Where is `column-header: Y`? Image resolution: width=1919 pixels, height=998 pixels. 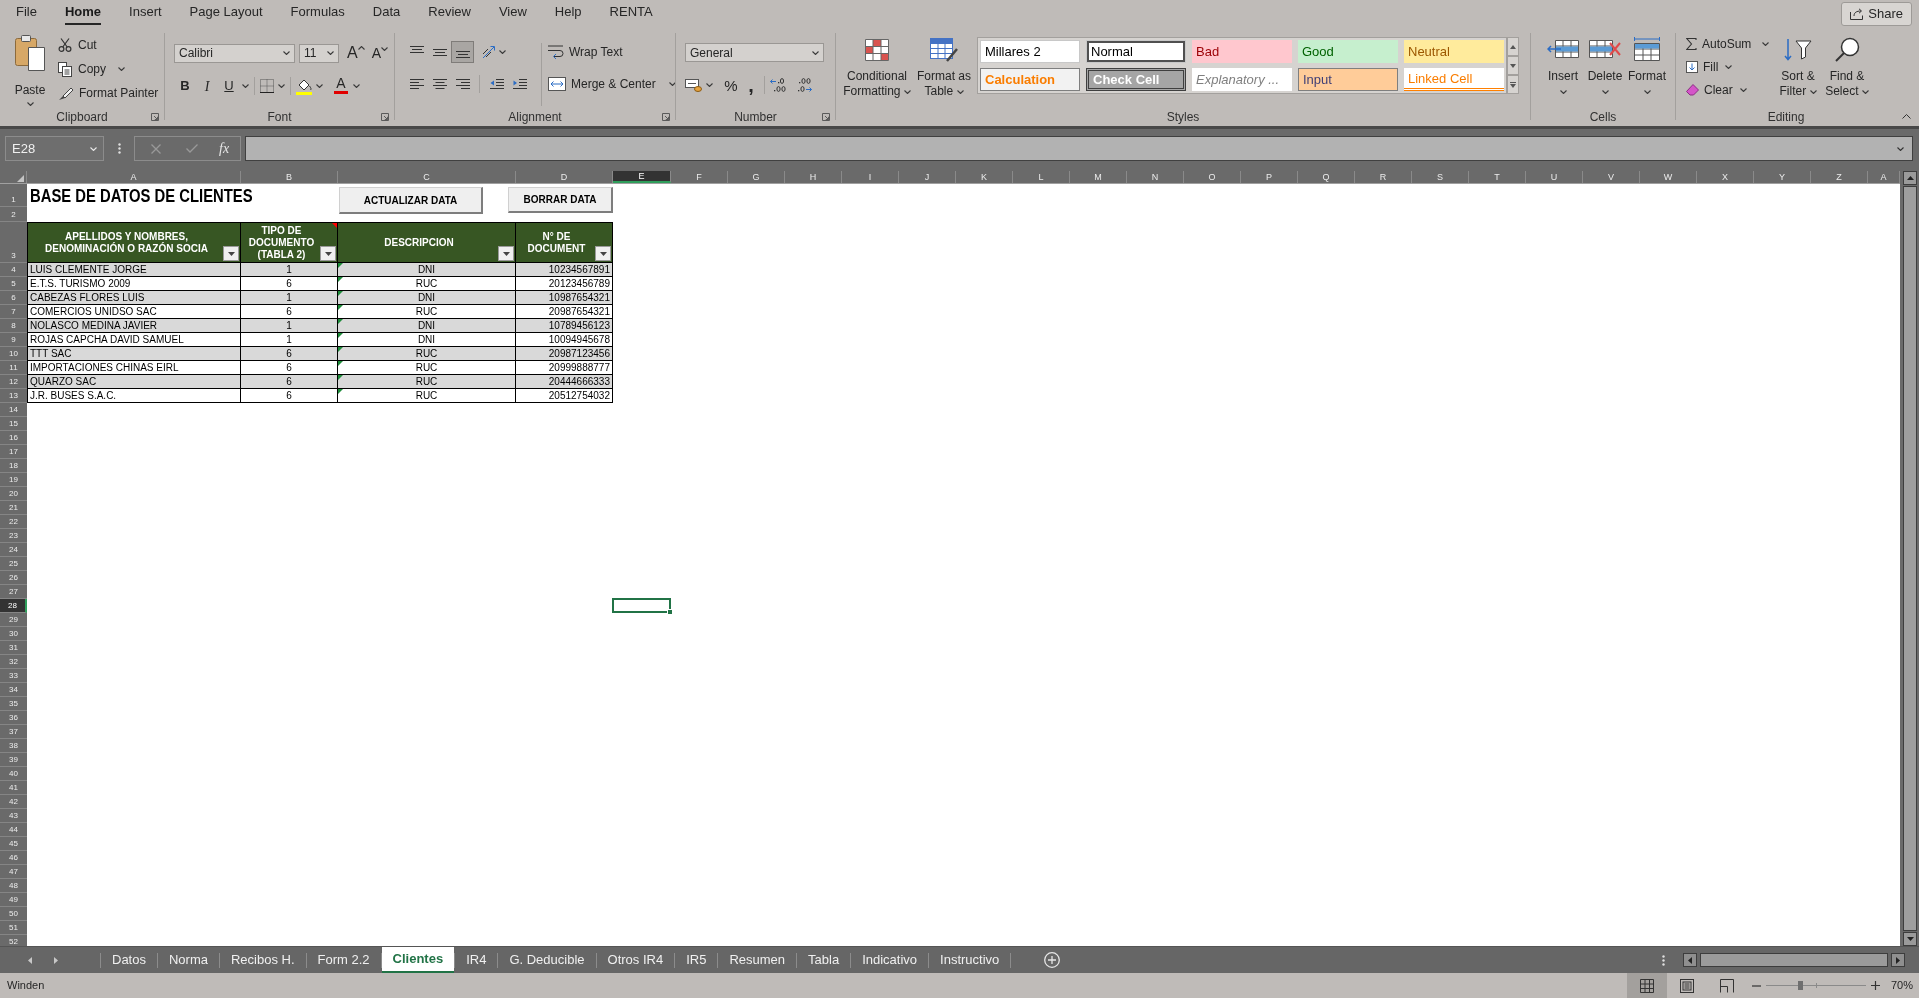
column-header: Y is located at coordinates (1782, 177).